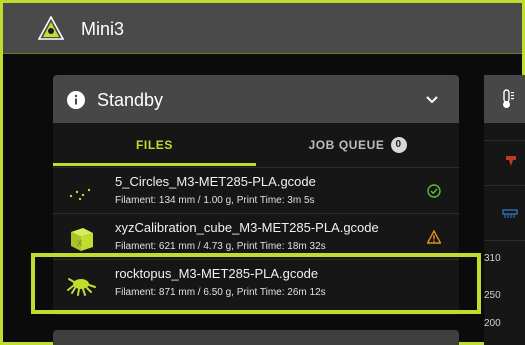 This screenshot has height=345, width=525. What do you see at coordinates (76, 100) in the screenshot?
I see `info-icon` at bounding box center [76, 100].